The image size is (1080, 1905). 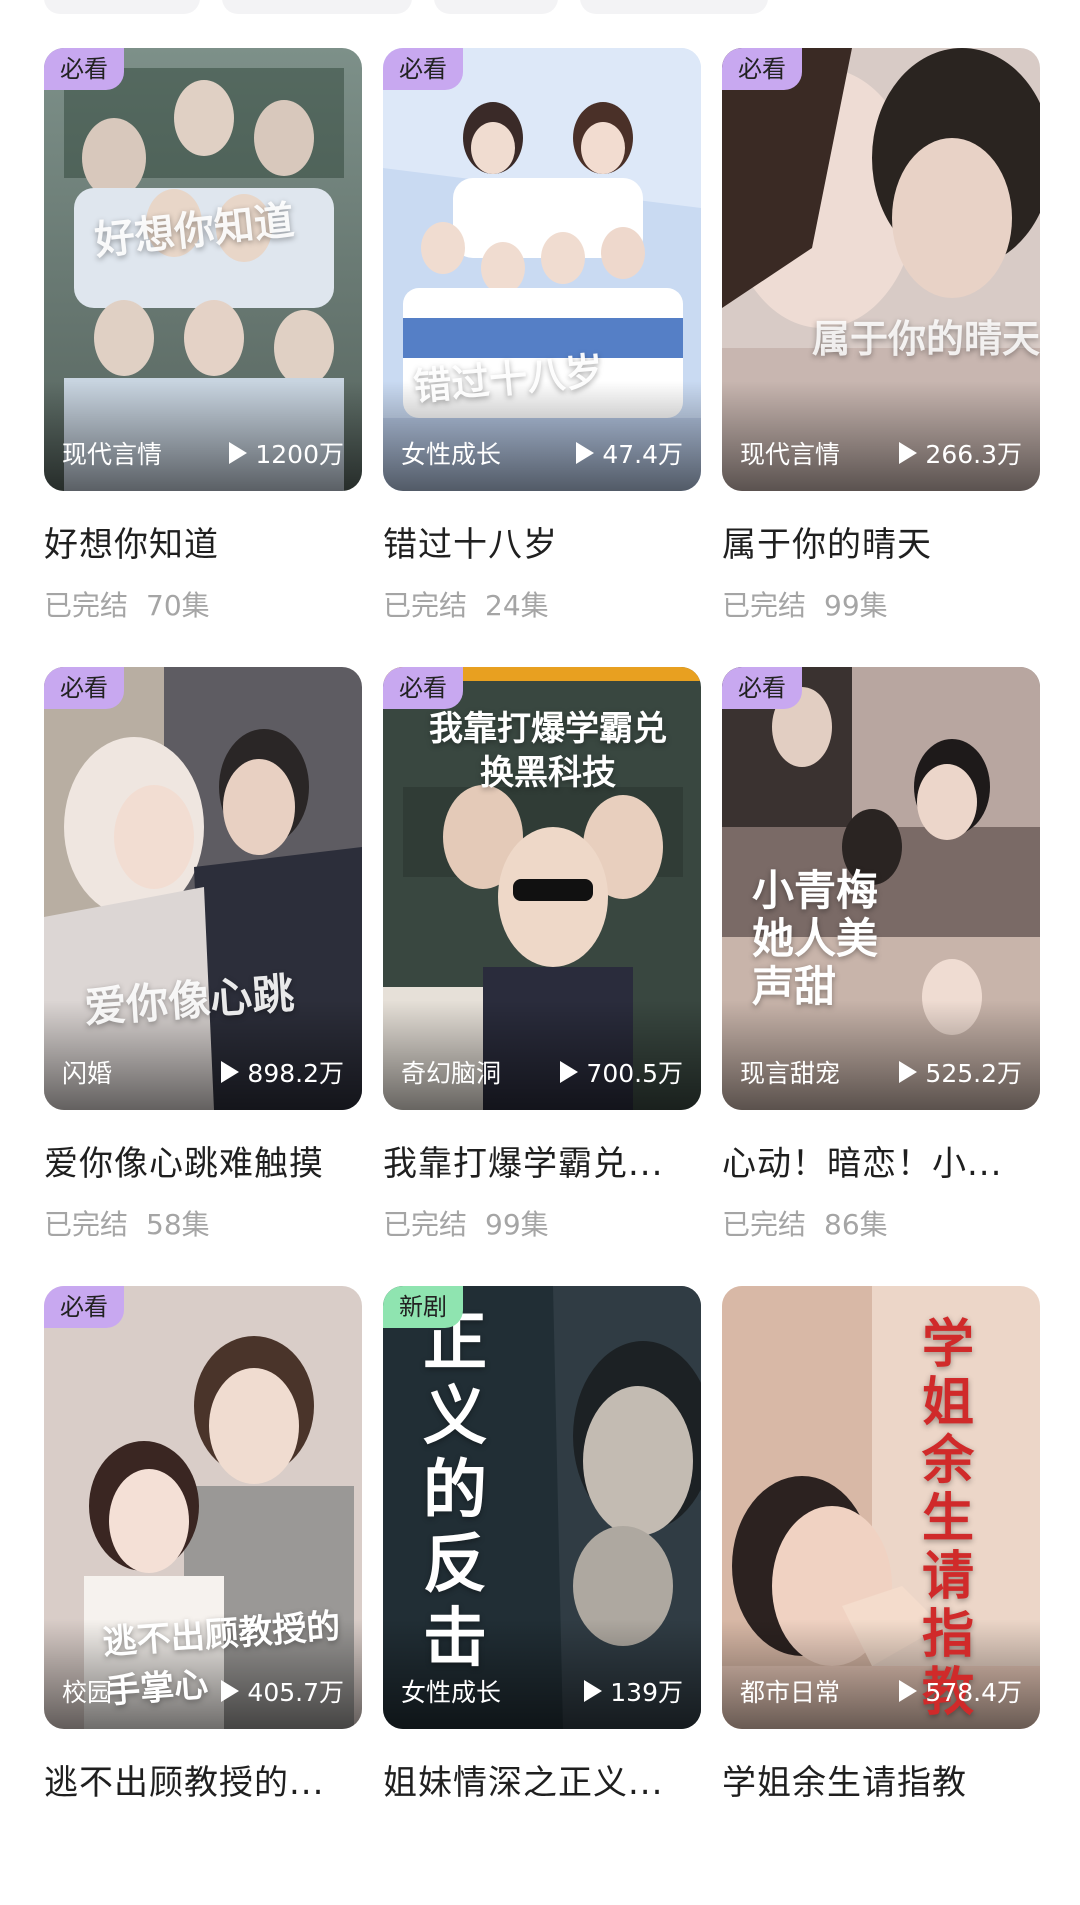 I want to click on poster-meta: 闪婚 898.2万, so click(x=203, y=1072).